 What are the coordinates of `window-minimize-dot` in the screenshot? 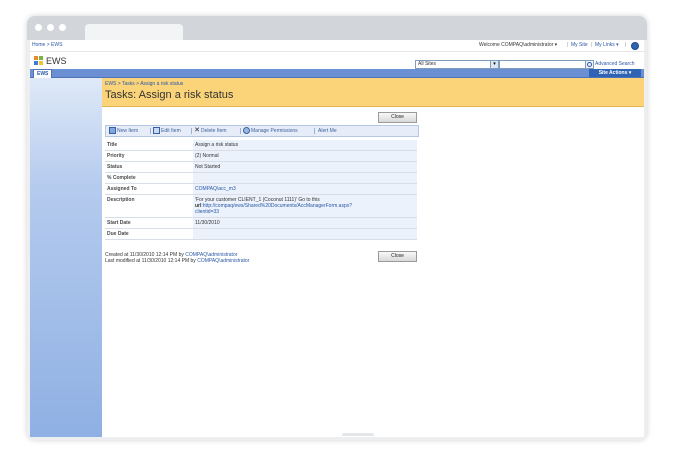 It's located at (50, 27).